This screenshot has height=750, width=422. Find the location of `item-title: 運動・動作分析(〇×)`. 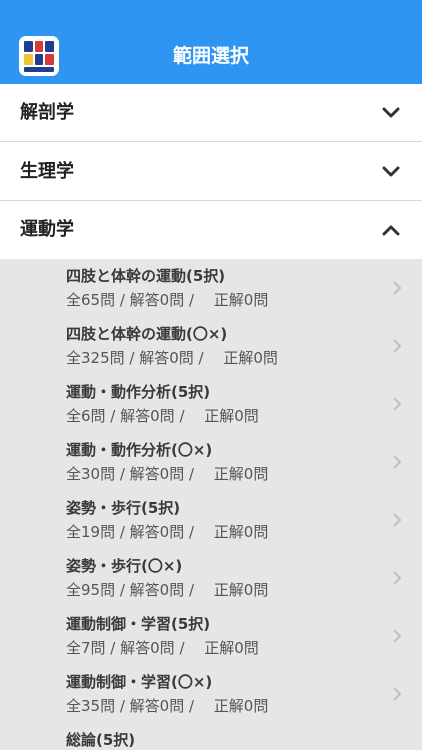

item-title: 運動・動作分析(〇×) is located at coordinates (139, 450).